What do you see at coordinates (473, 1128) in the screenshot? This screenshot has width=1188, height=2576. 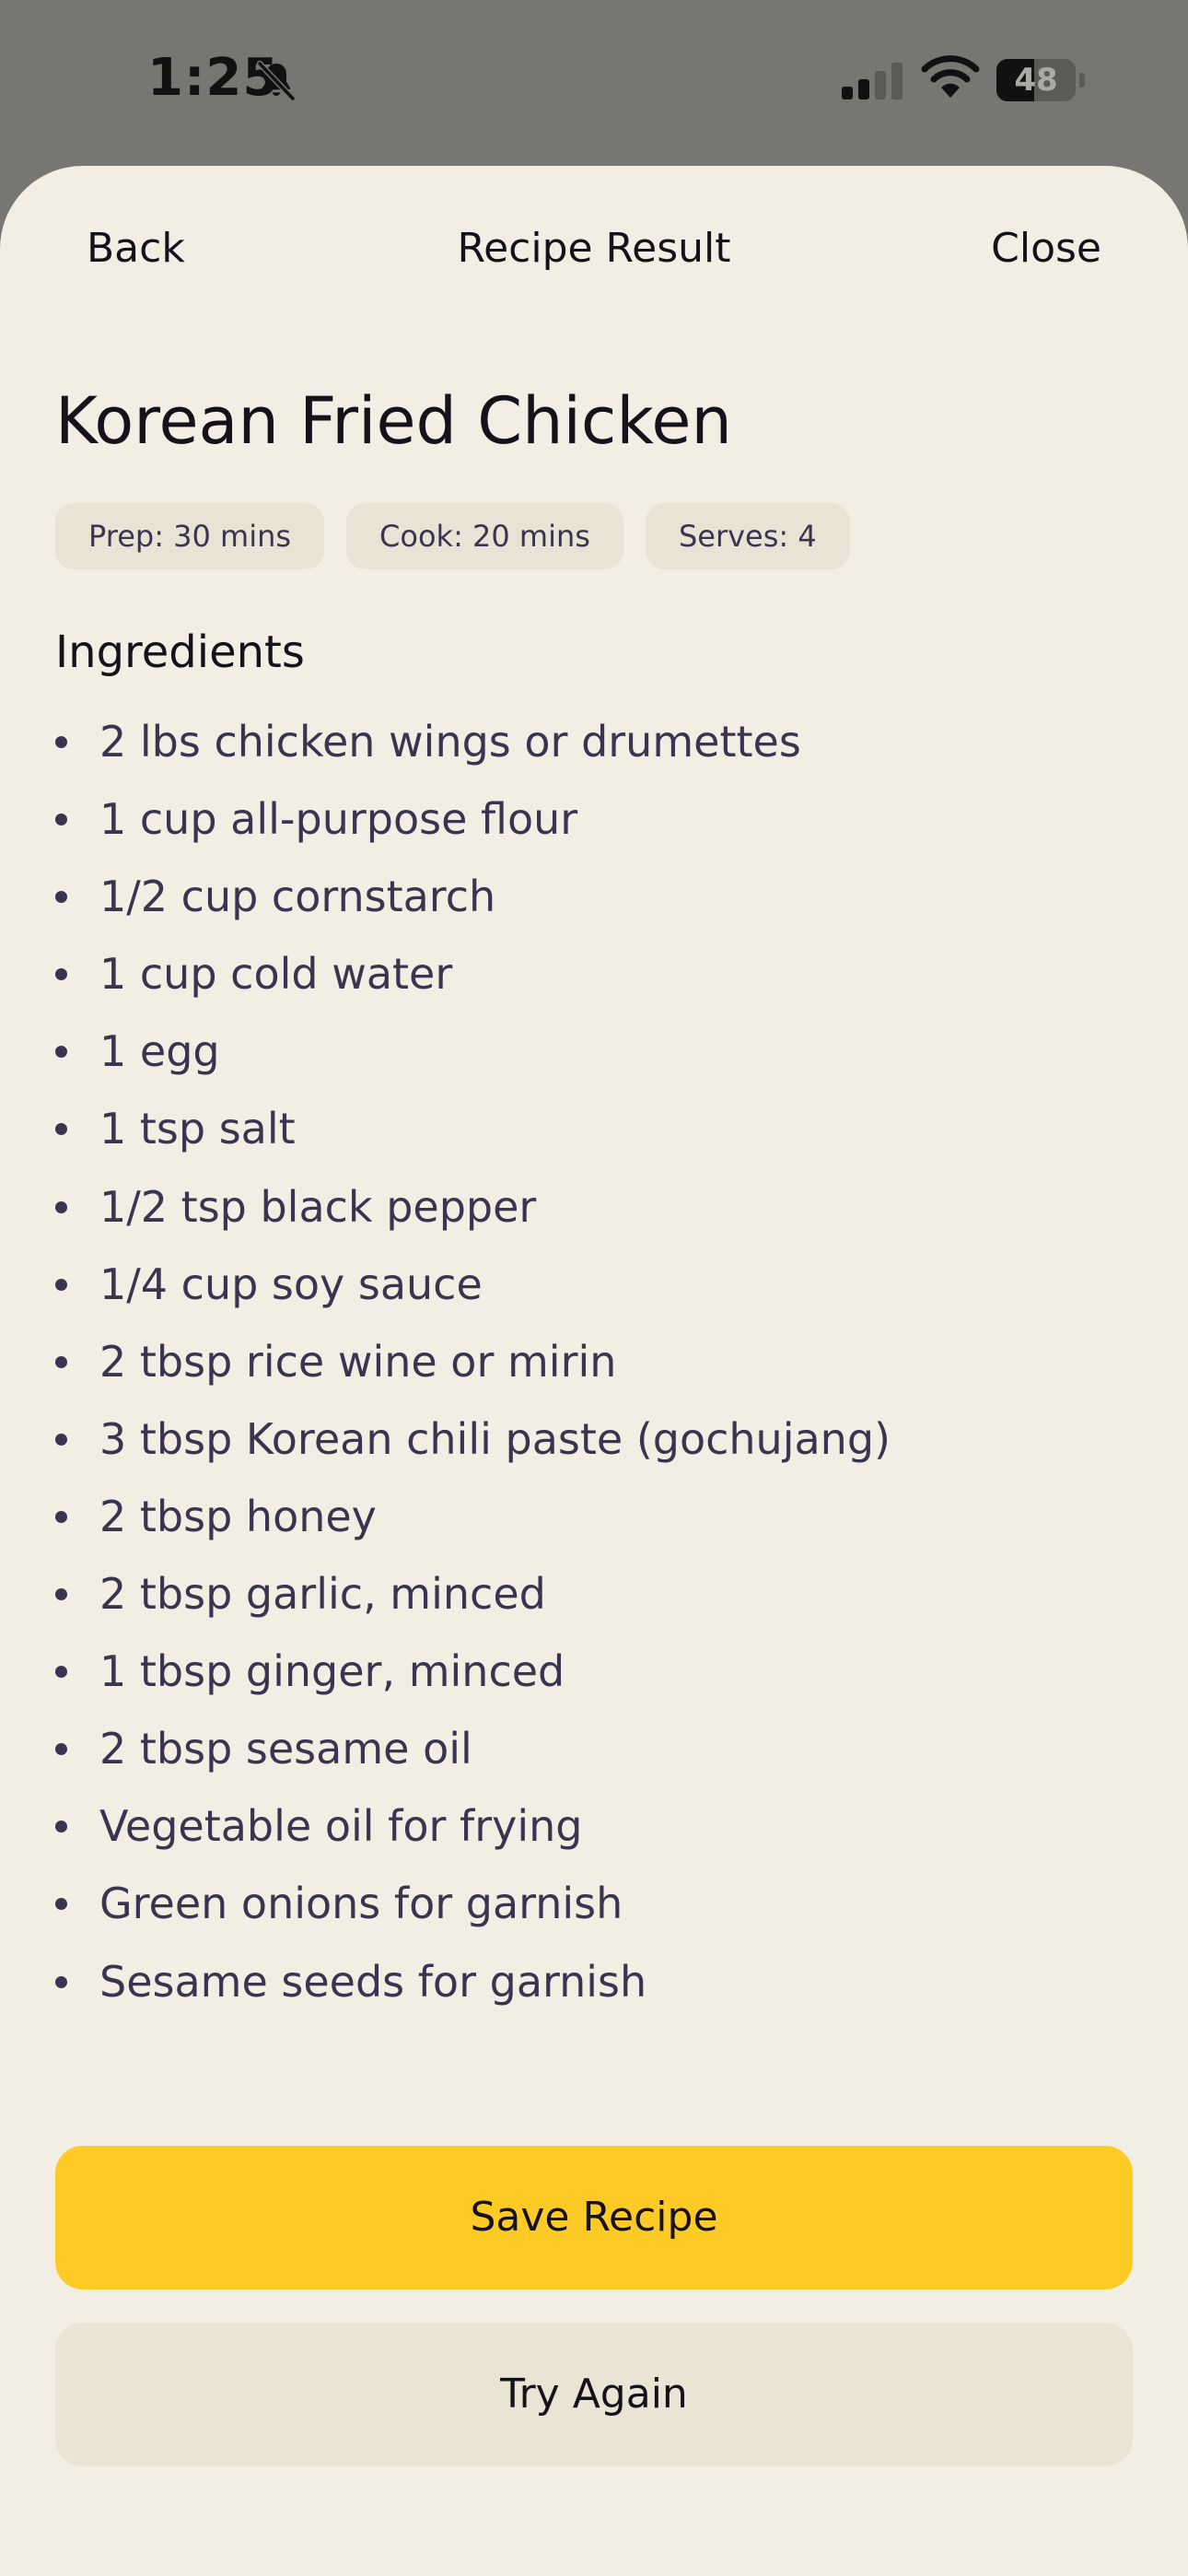 I see `ingredient-item: 1 tsp salt` at bounding box center [473, 1128].